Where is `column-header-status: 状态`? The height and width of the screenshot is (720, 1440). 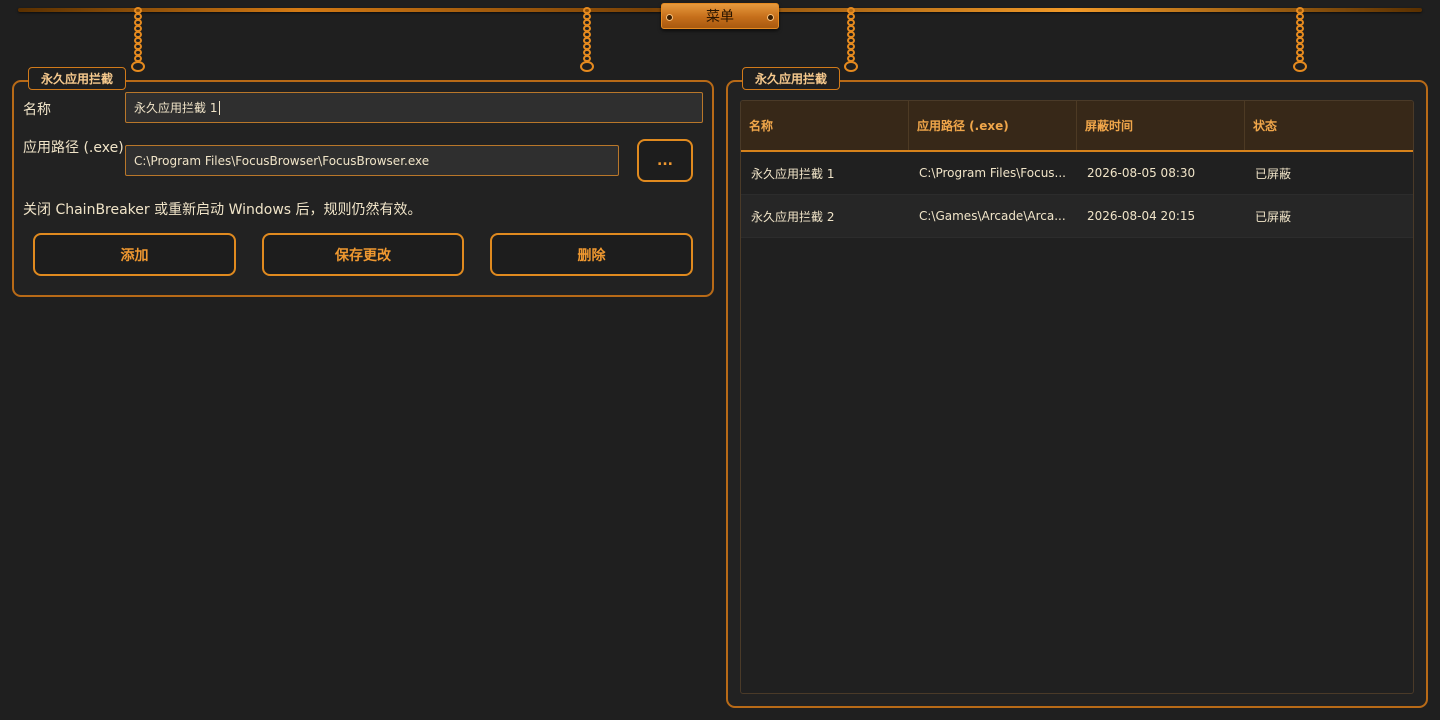
column-header-status: 状态 is located at coordinates (1329, 125).